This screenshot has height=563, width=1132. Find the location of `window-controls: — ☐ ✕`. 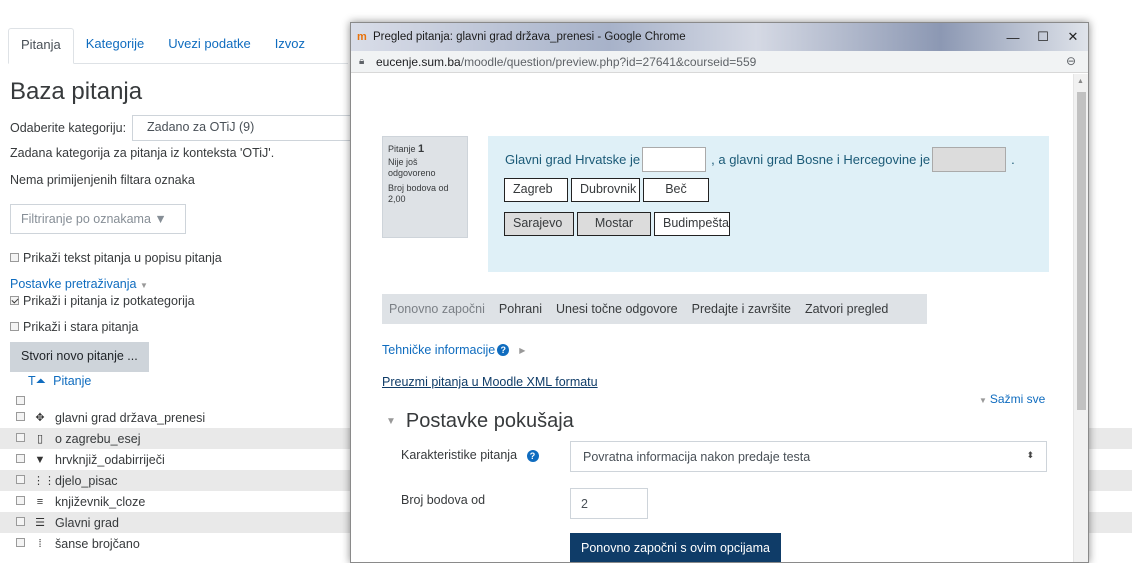

window-controls: — ☐ ✕ is located at coordinates (1043, 37).